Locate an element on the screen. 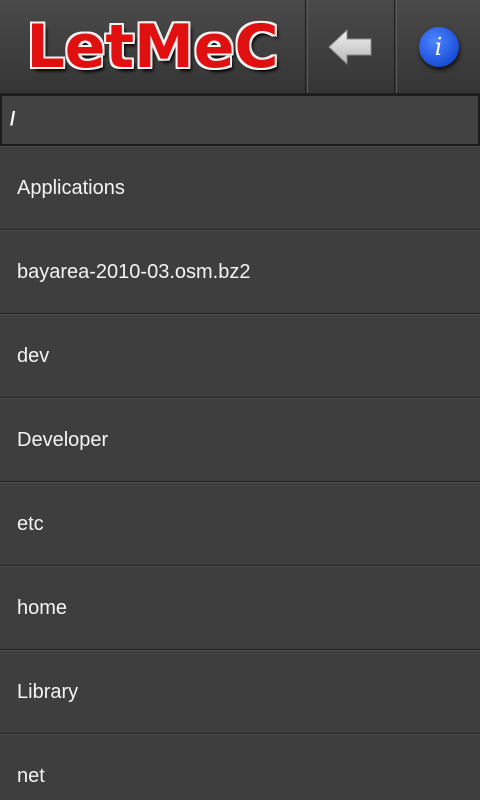 The width and height of the screenshot is (480, 800). list-item-etc: etc is located at coordinates (240, 524).